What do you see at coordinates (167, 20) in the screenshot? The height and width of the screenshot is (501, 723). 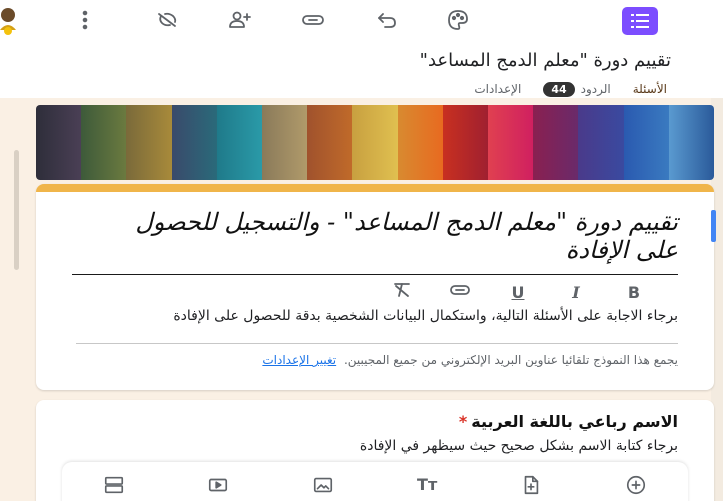 I see `palette-off-icon` at bounding box center [167, 20].